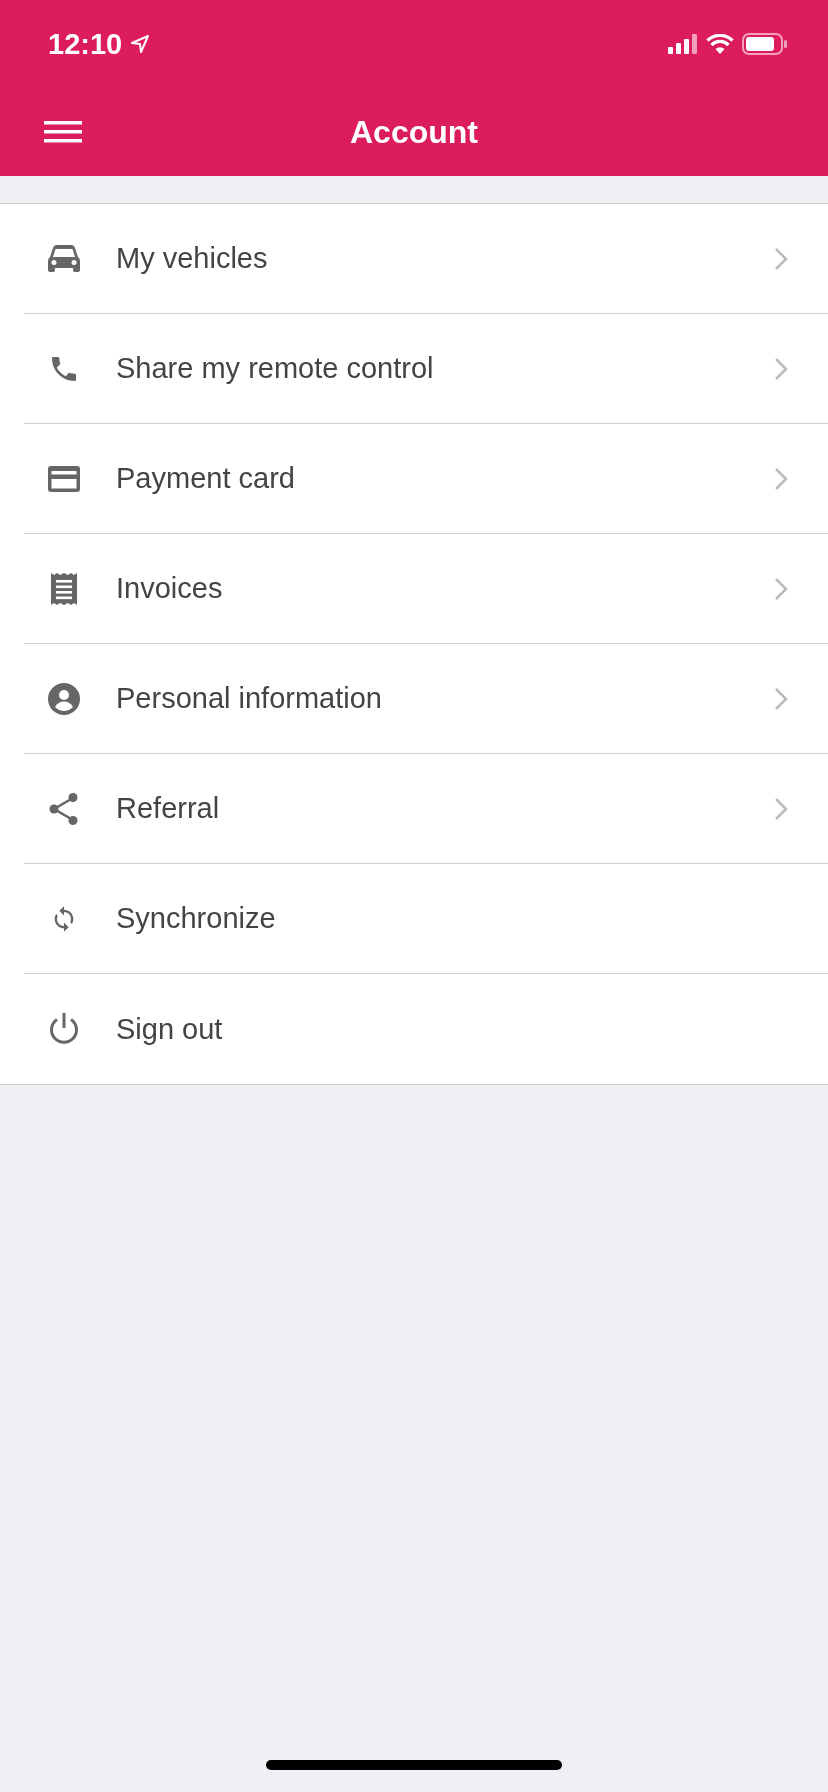 This screenshot has width=828, height=1792. What do you see at coordinates (192, 258) in the screenshot?
I see `menu-item-label: My vehicles` at bounding box center [192, 258].